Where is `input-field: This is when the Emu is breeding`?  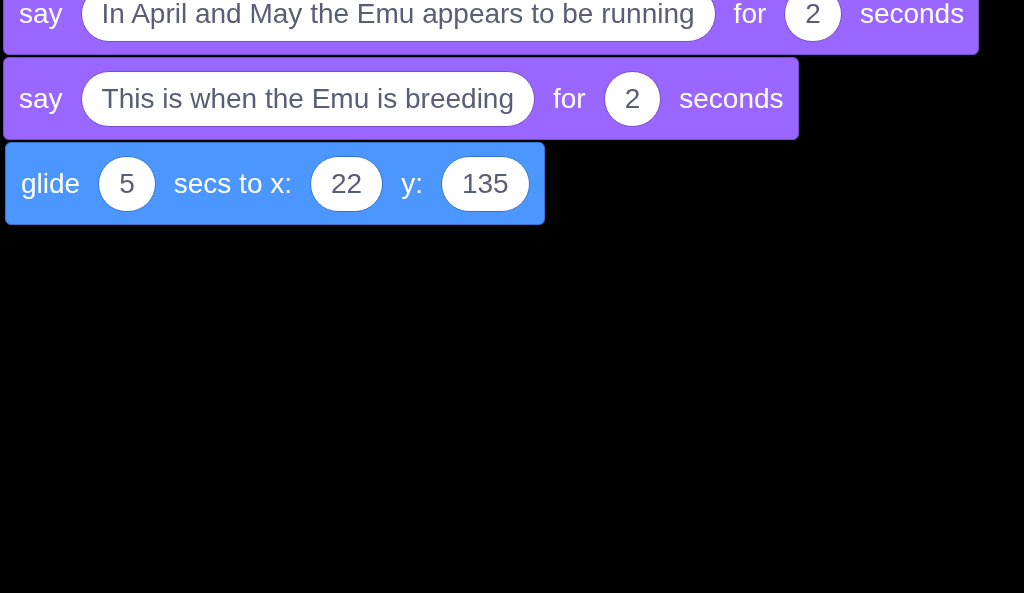 input-field: This is when the Emu is breeding is located at coordinates (307, 98).